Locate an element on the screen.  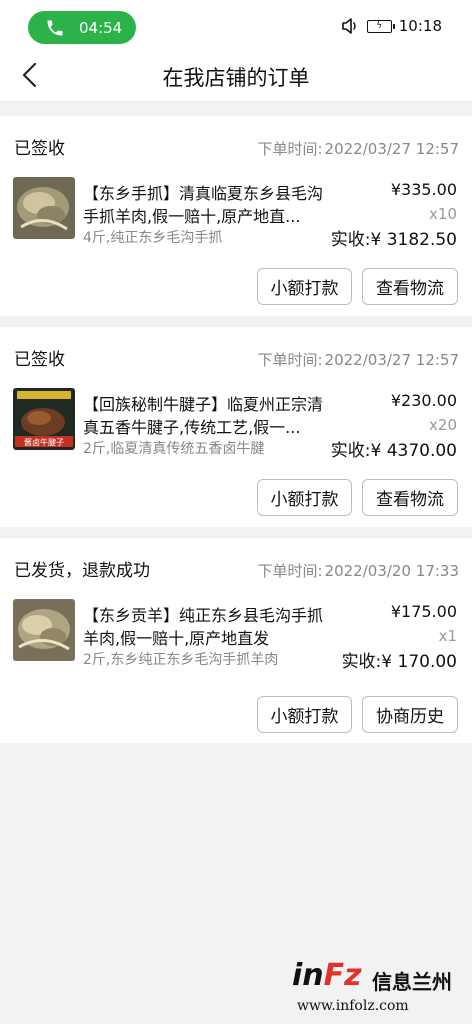
amount-received: 实收:¥ 4370.00 is located at coordinates (393, 451).